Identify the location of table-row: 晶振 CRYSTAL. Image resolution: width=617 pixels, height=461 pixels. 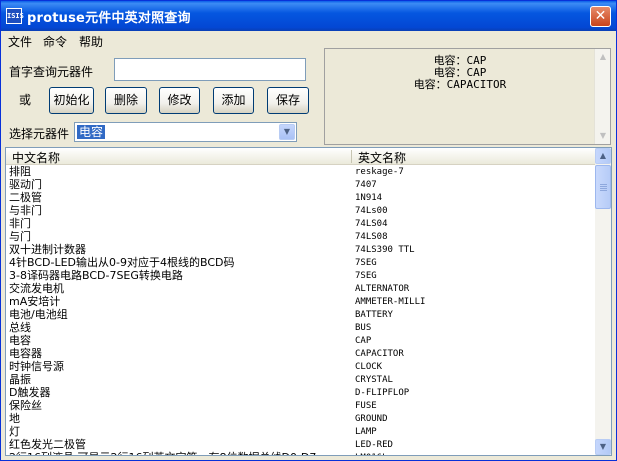
(301, 380).